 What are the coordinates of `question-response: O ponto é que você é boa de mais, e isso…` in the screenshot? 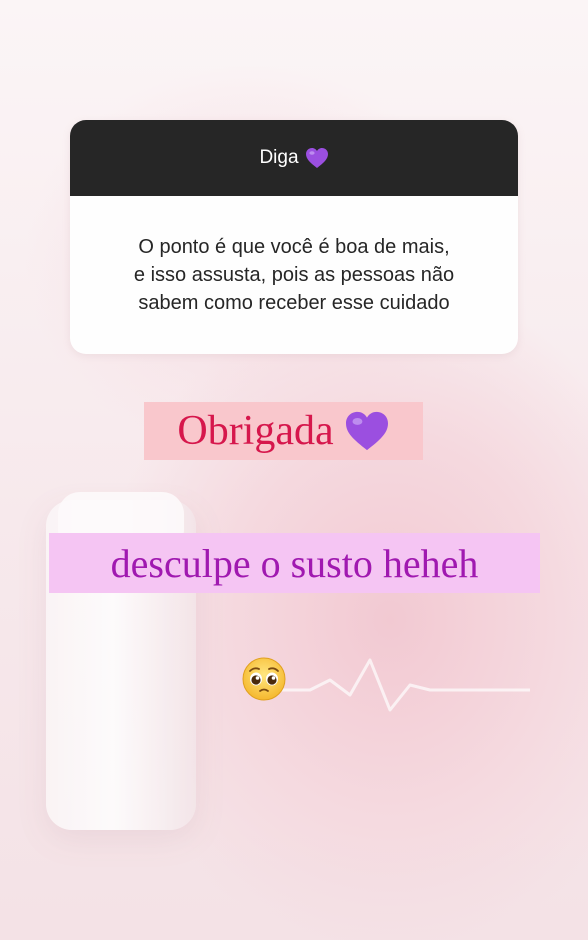 It's located at (294, 275).